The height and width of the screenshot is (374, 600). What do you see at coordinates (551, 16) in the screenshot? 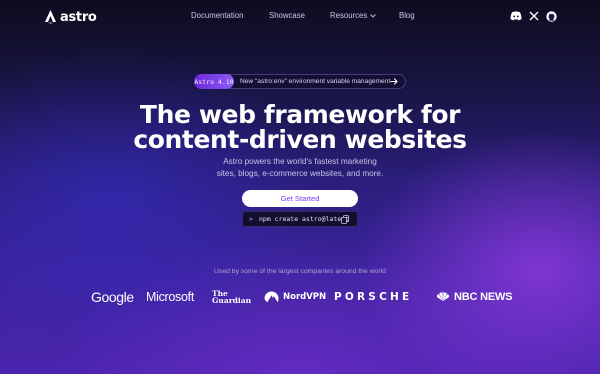
I see `github-icon` at bounding box center [551, 16].